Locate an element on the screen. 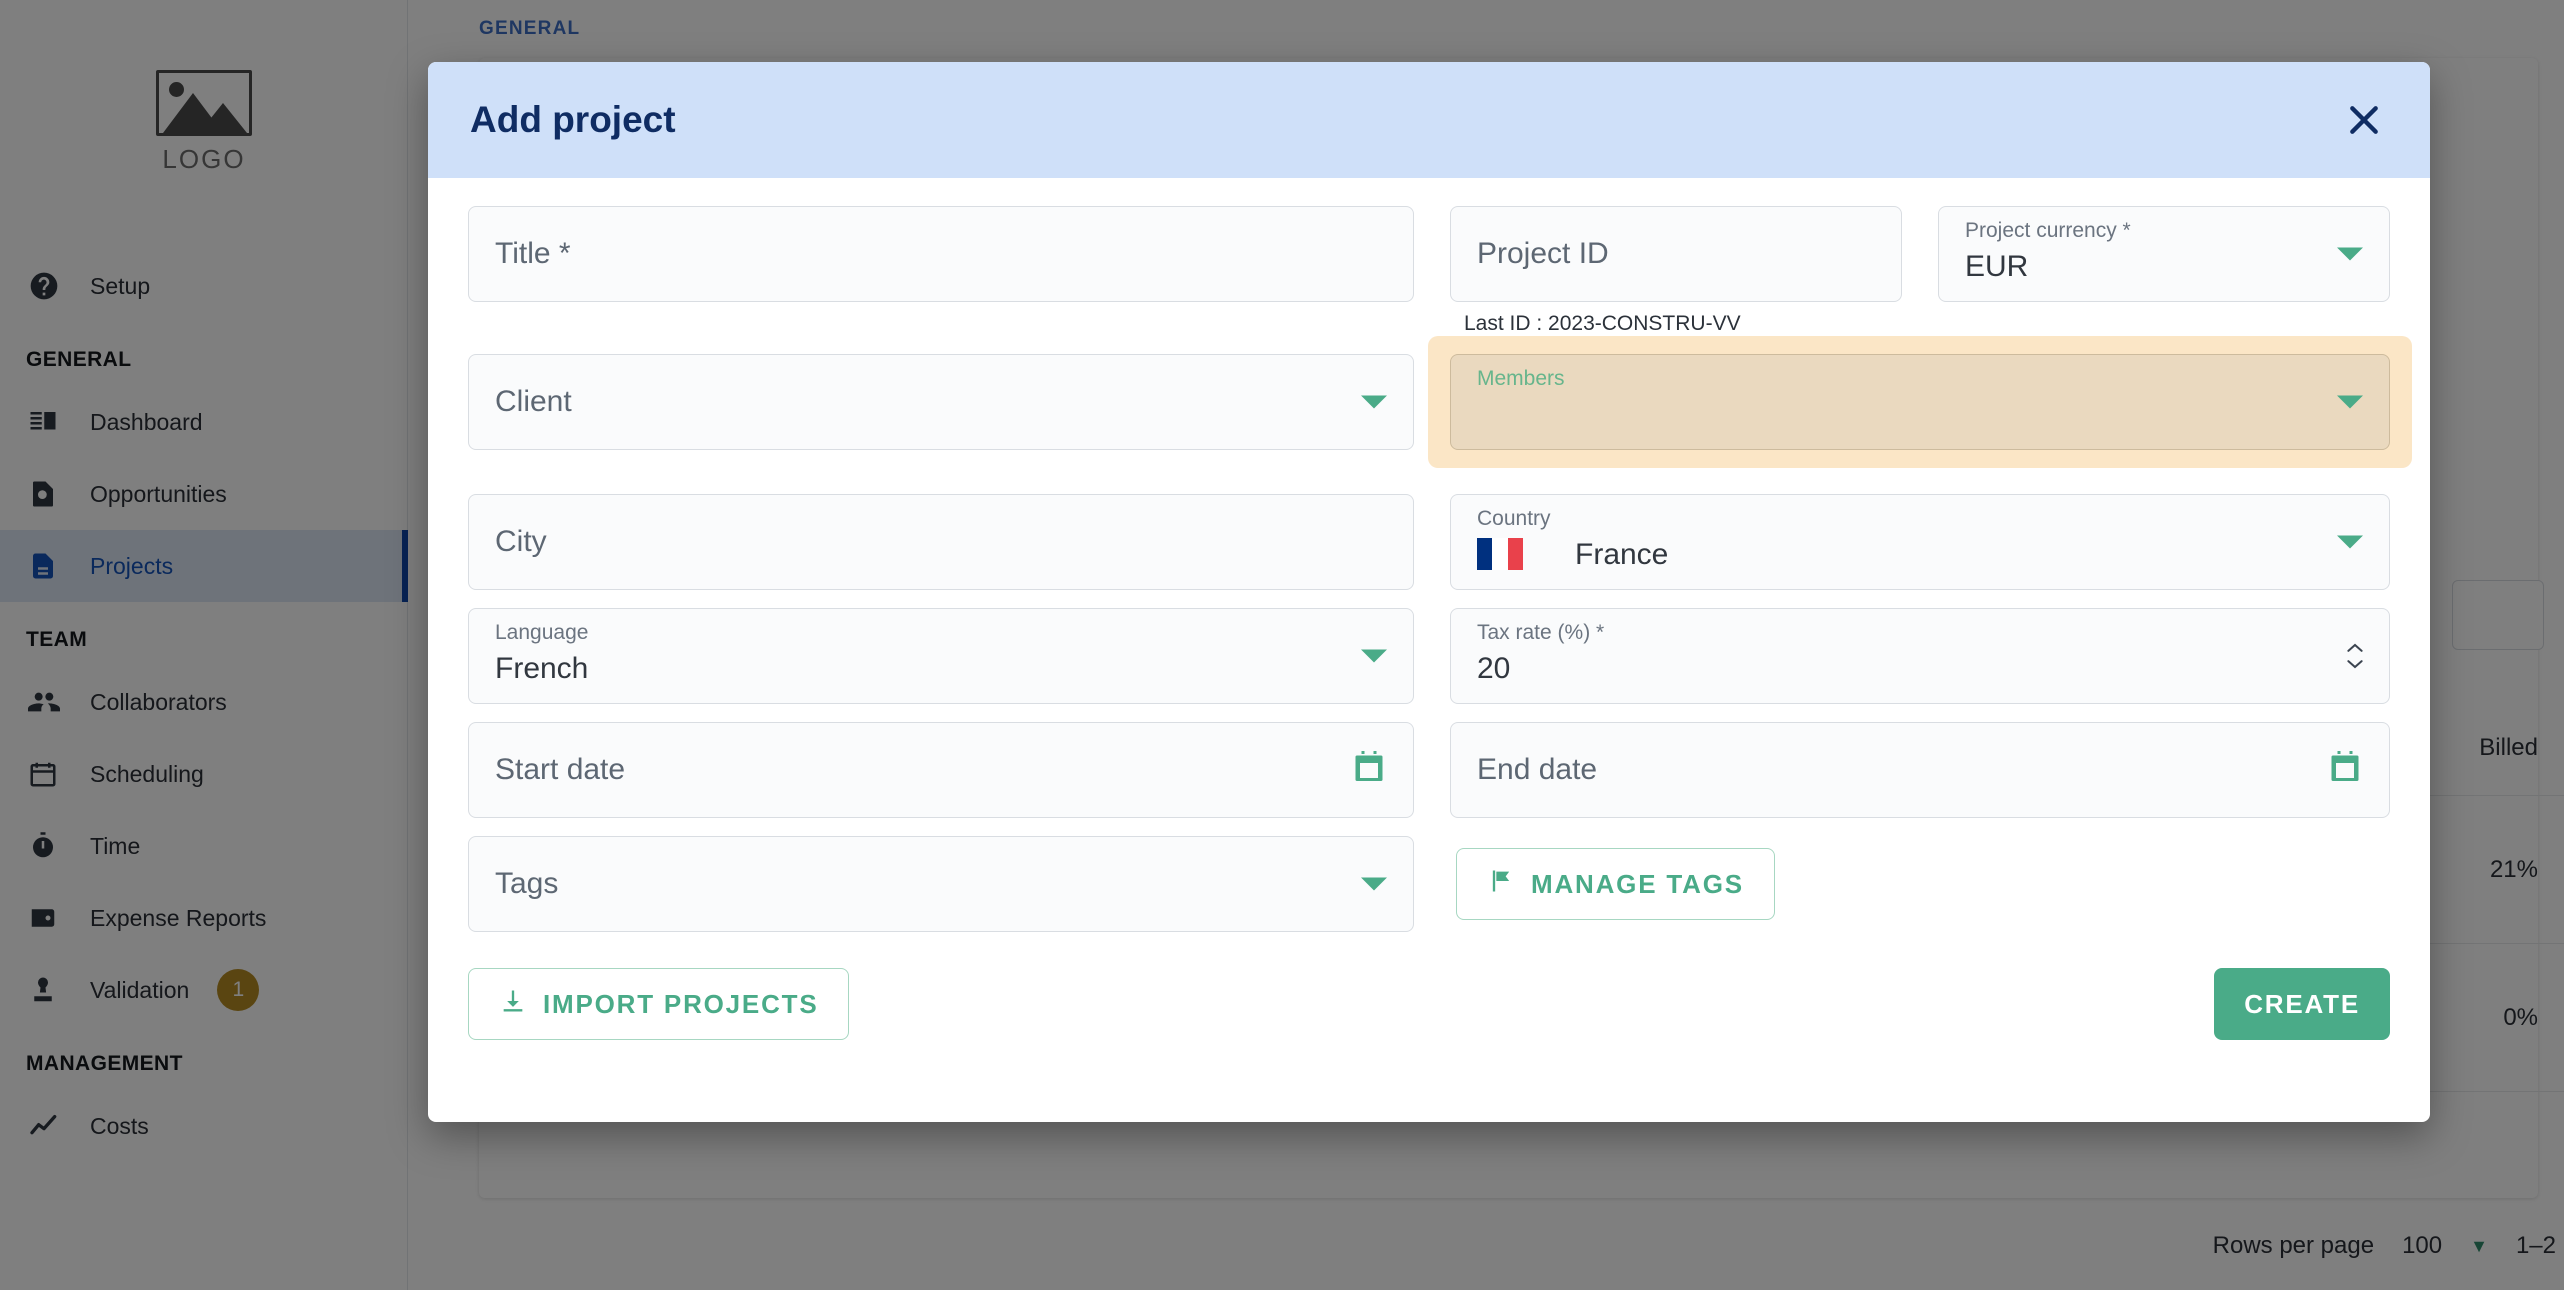 The height and width of the screenshot is (1290, 2564). language-value: French is located at coordinates (542, 668).